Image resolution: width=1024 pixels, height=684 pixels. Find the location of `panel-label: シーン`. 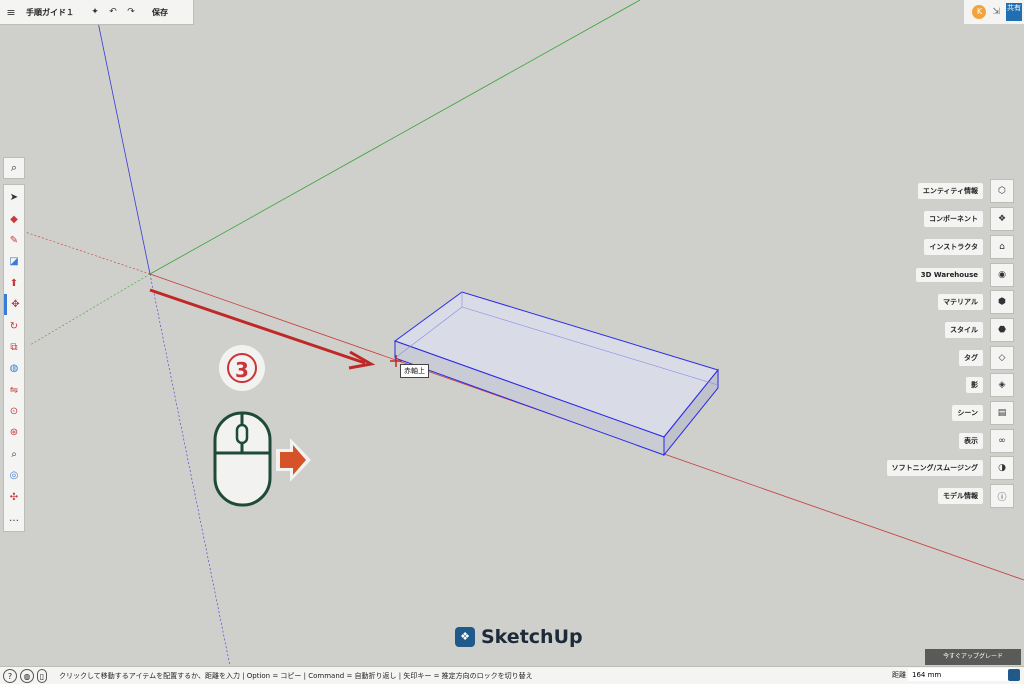

panel-label: シーン is located at coordinates (967, 413).